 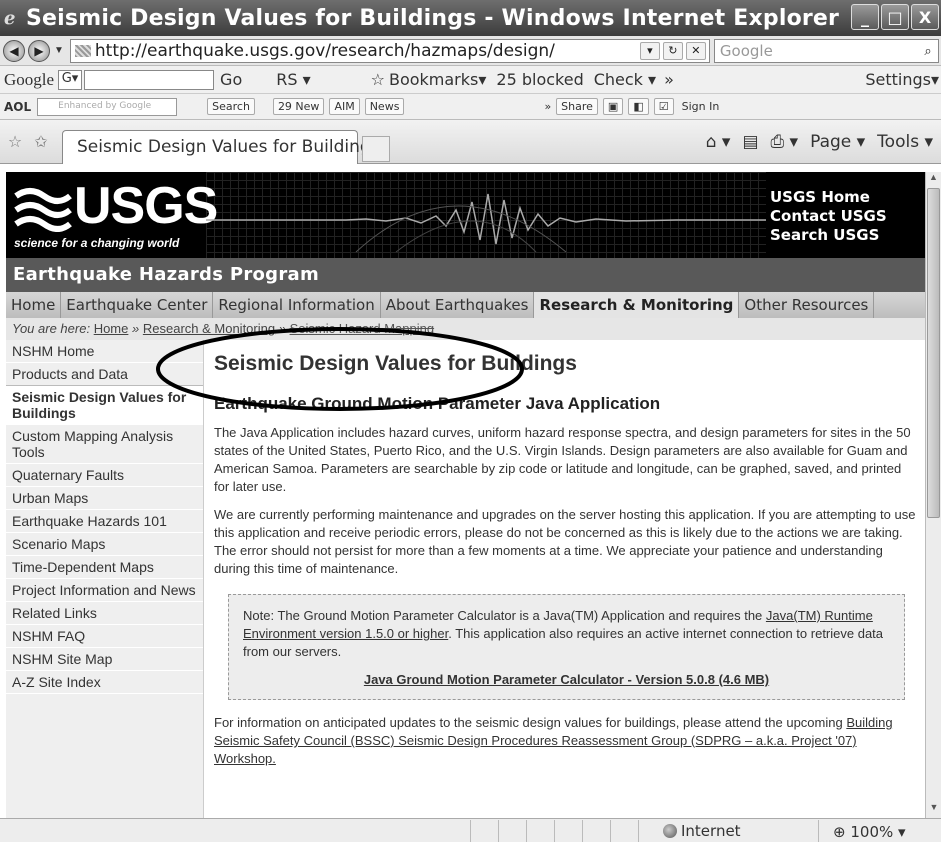 I want to click on usgs-home-link: USGS Home, so click(x=828, y=197).